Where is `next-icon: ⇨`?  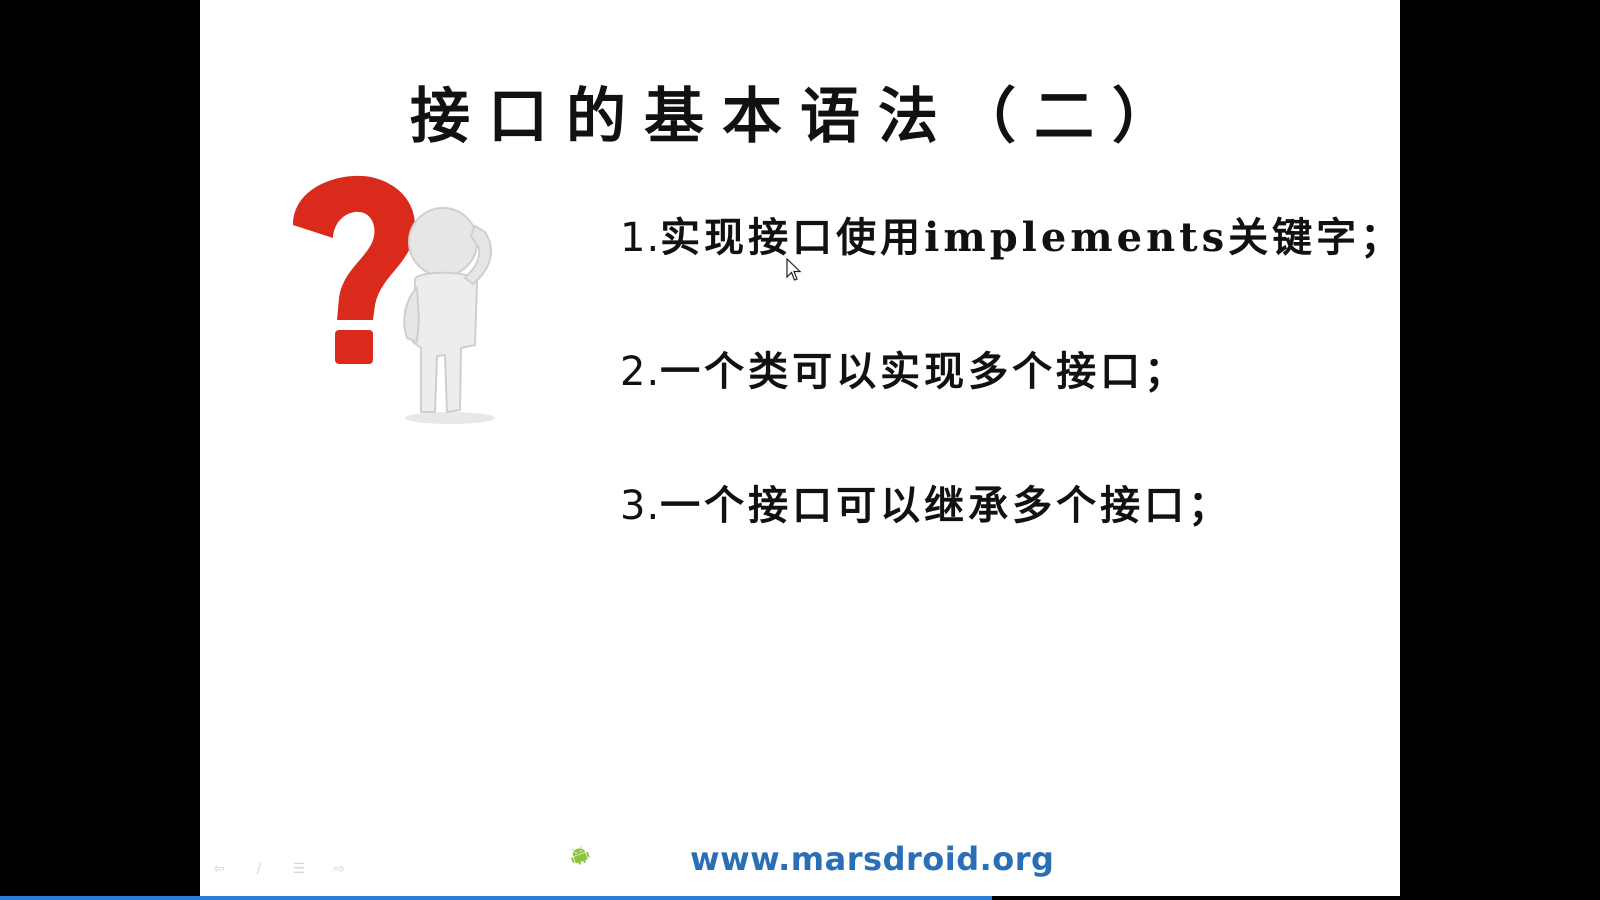 next-icon: ⇨ is located at coordinates (339, 869).